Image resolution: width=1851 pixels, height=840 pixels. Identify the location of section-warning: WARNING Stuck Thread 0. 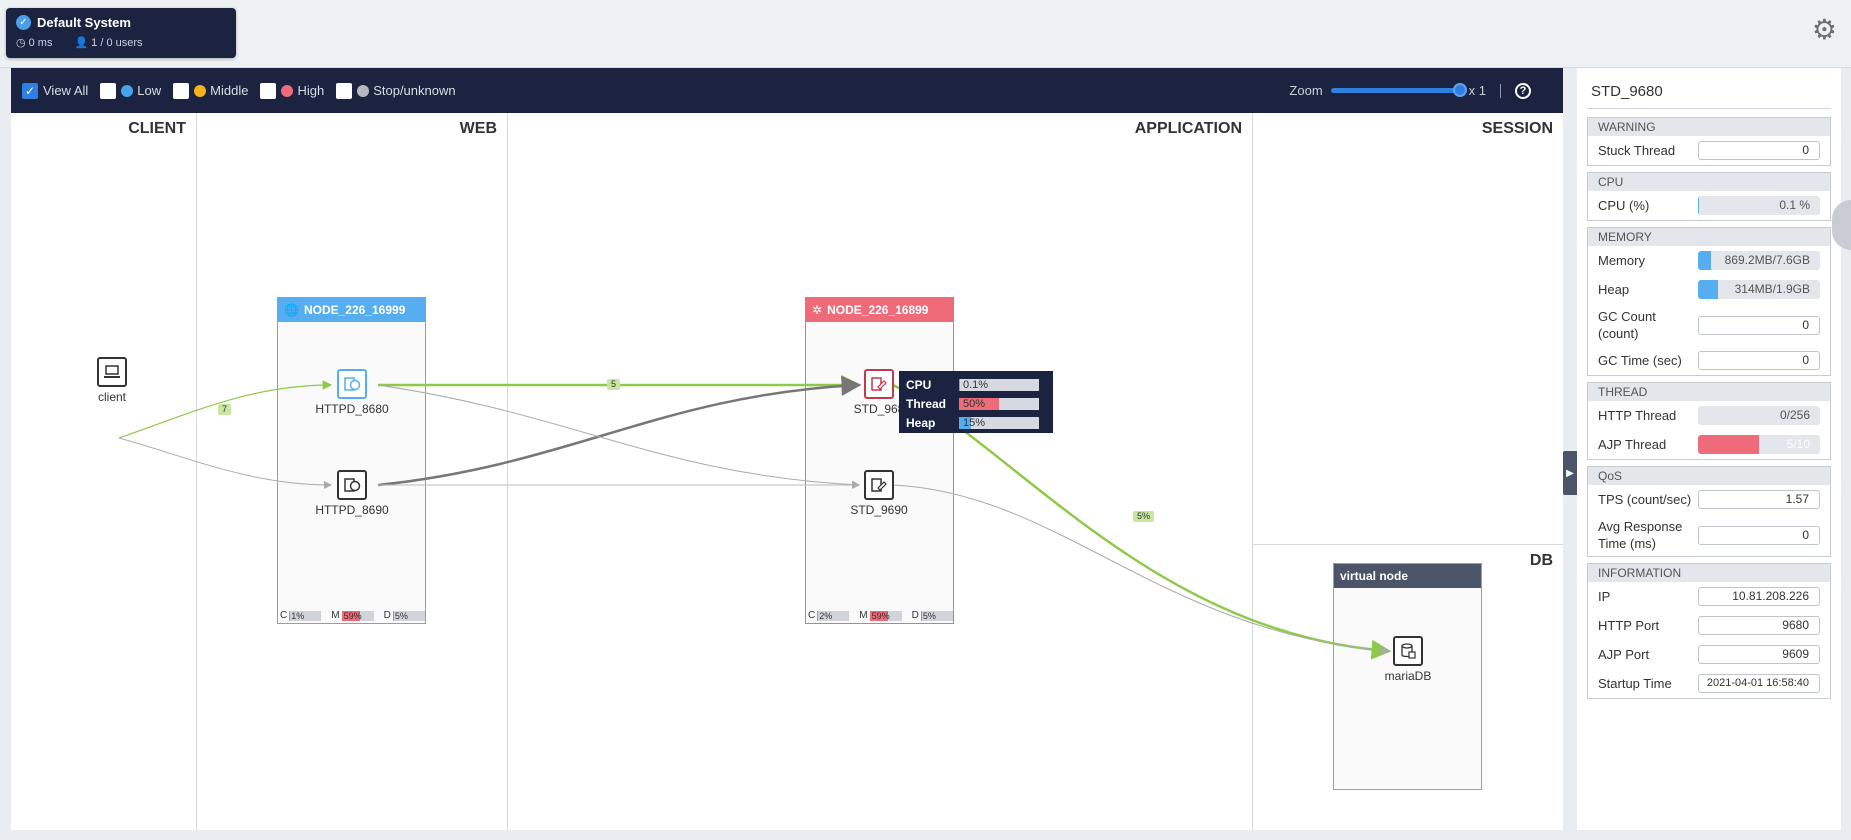
(1709, 141).